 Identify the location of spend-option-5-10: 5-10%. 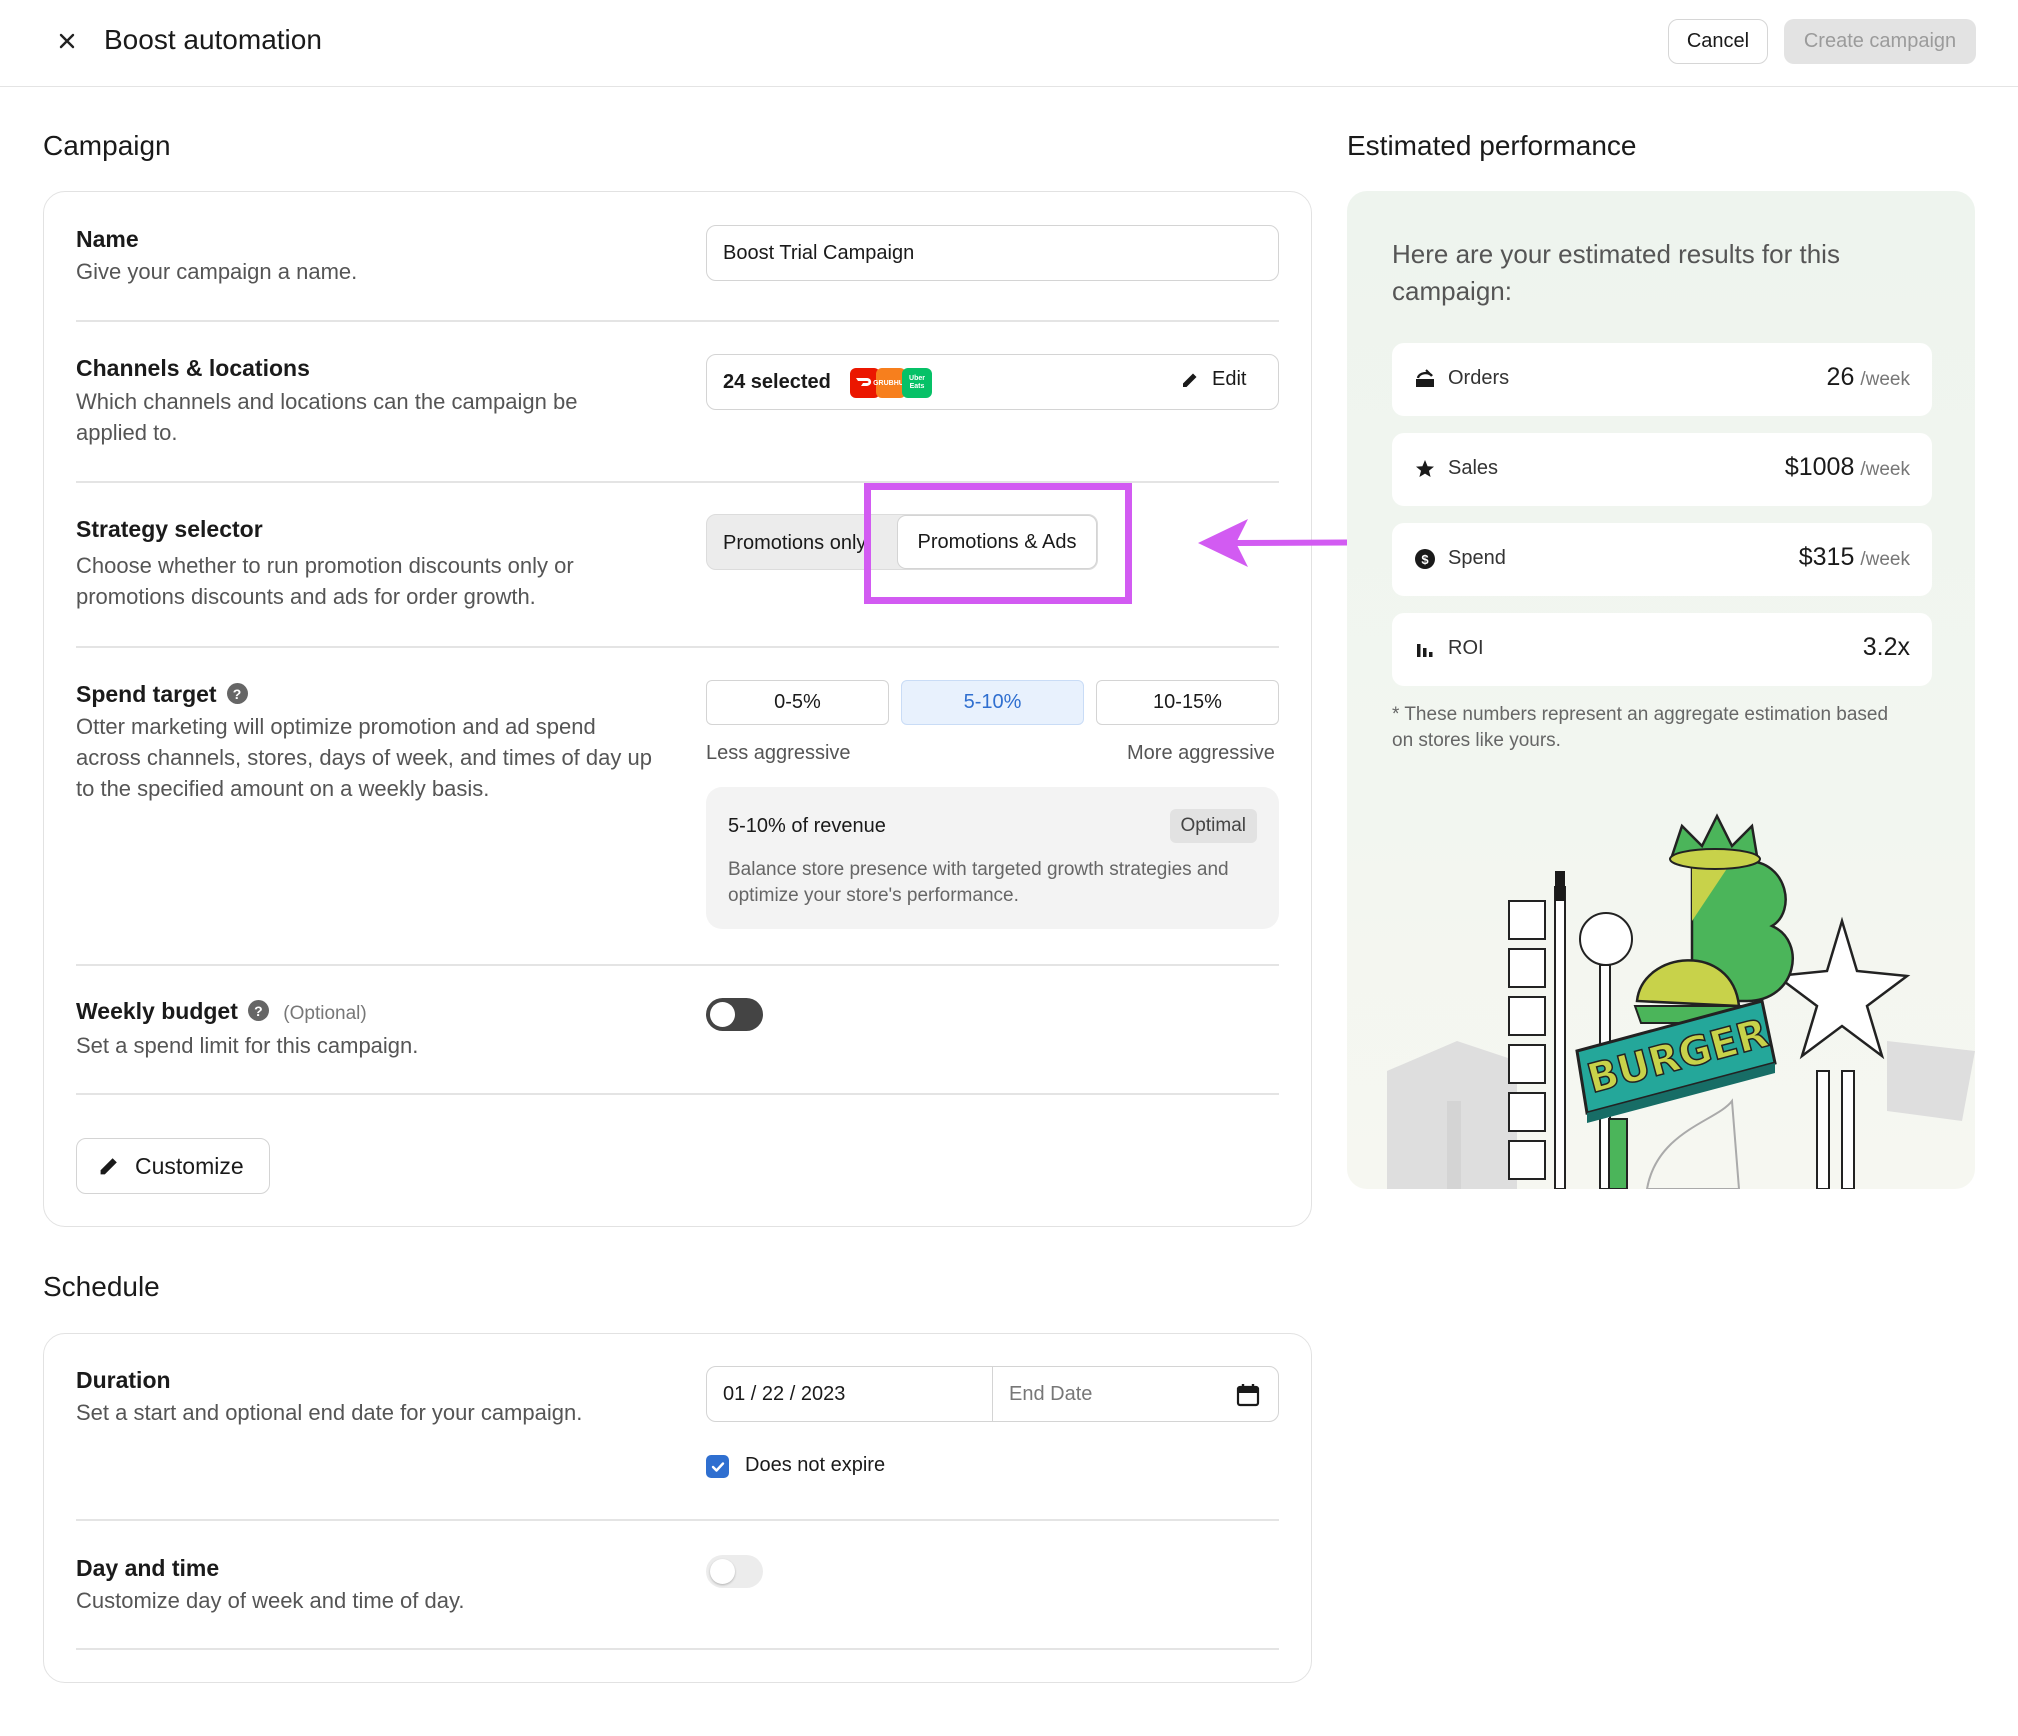
(992, 702).